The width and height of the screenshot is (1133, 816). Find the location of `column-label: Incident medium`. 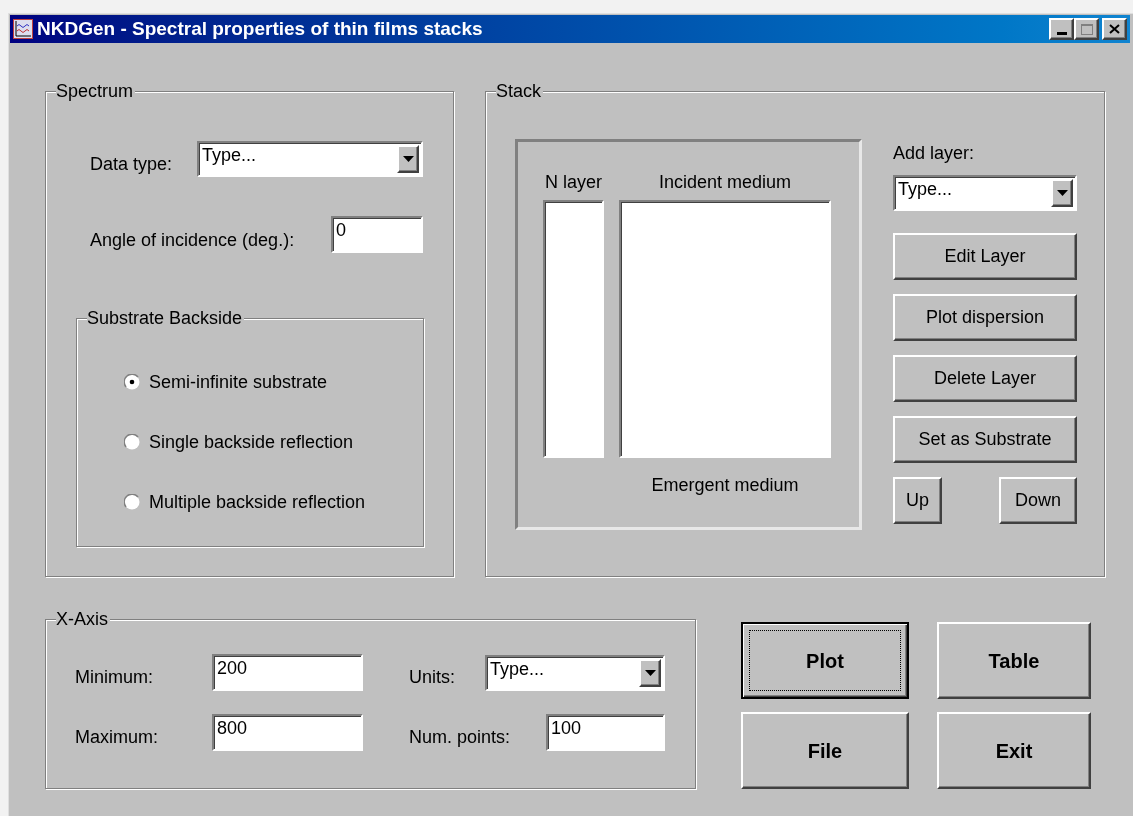

column-label: Incident medium is located at coordinates (725, 182).